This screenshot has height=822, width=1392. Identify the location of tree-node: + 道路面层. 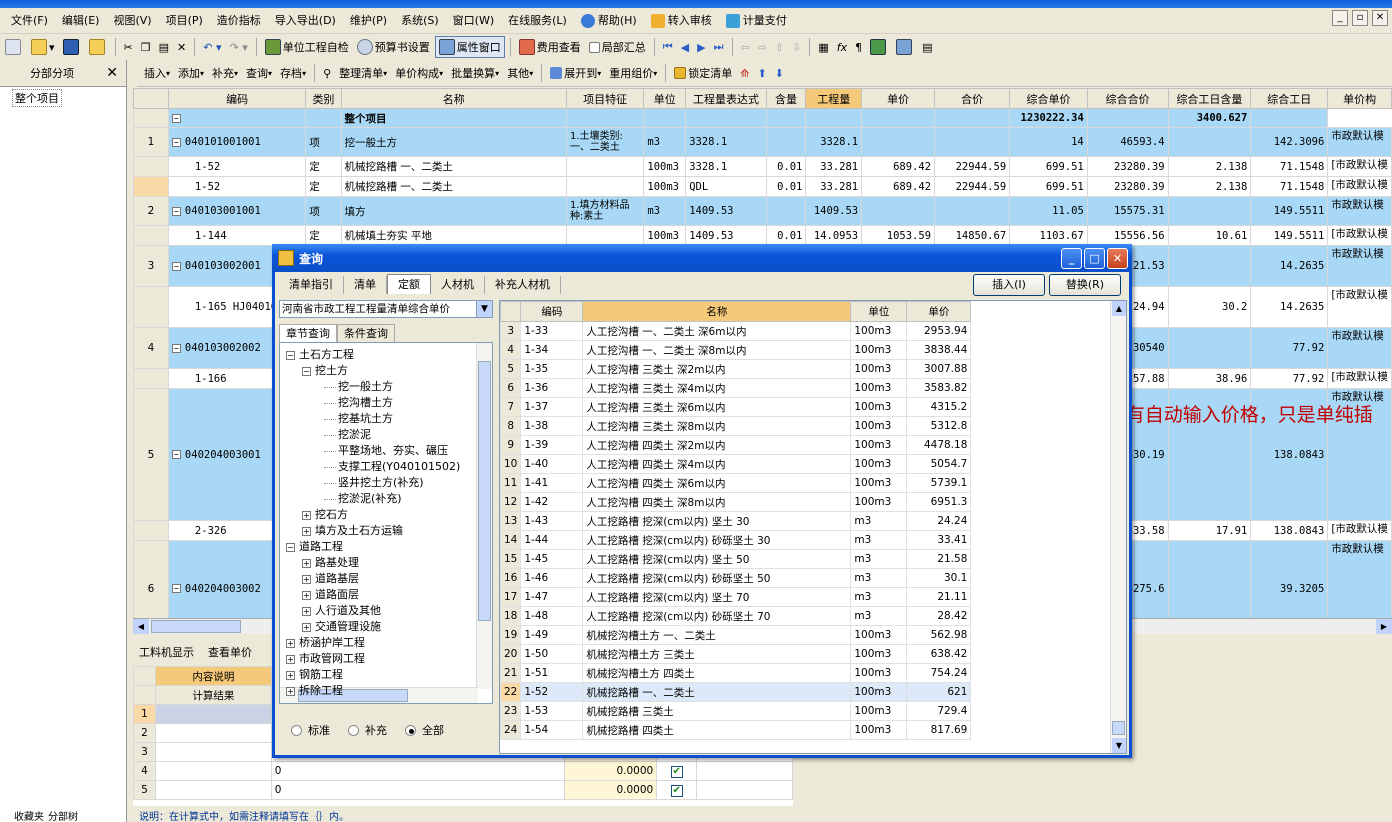
(330, 595).